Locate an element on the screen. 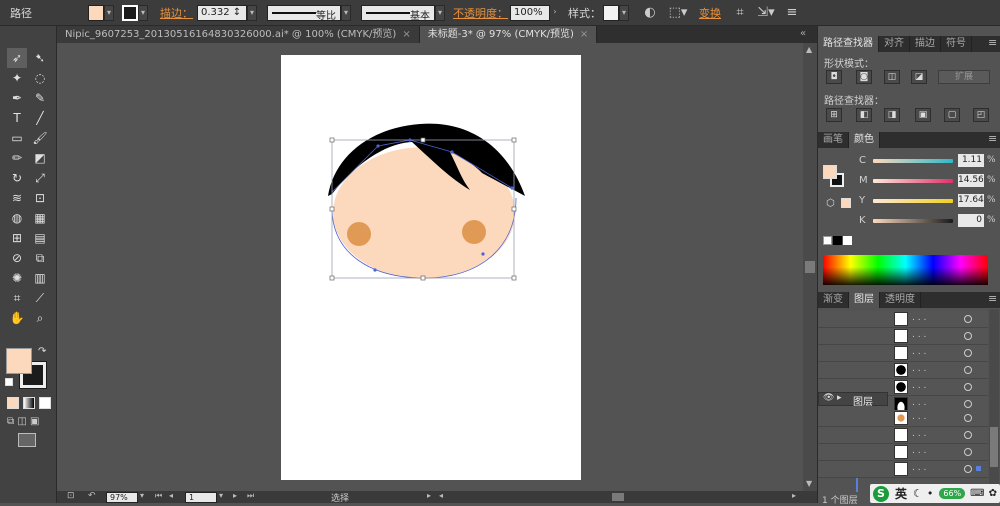 The image size is (1000, 506). next-artboard-icon: ▸ is located at coordinates (235, 495).